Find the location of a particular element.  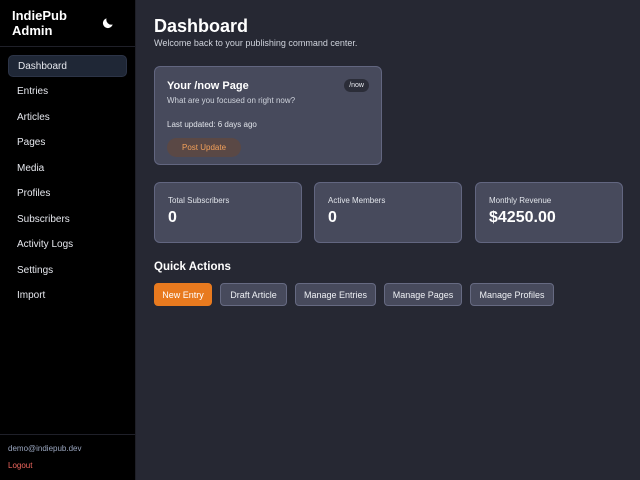

sidebar-item-subscribers: Subscribers is located at coordinates (67, 219).